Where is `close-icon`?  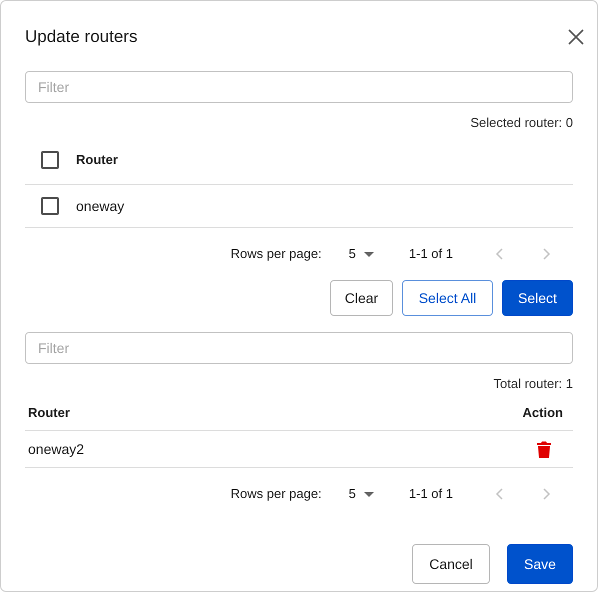
close-icon is located at coordinates (576, 37).